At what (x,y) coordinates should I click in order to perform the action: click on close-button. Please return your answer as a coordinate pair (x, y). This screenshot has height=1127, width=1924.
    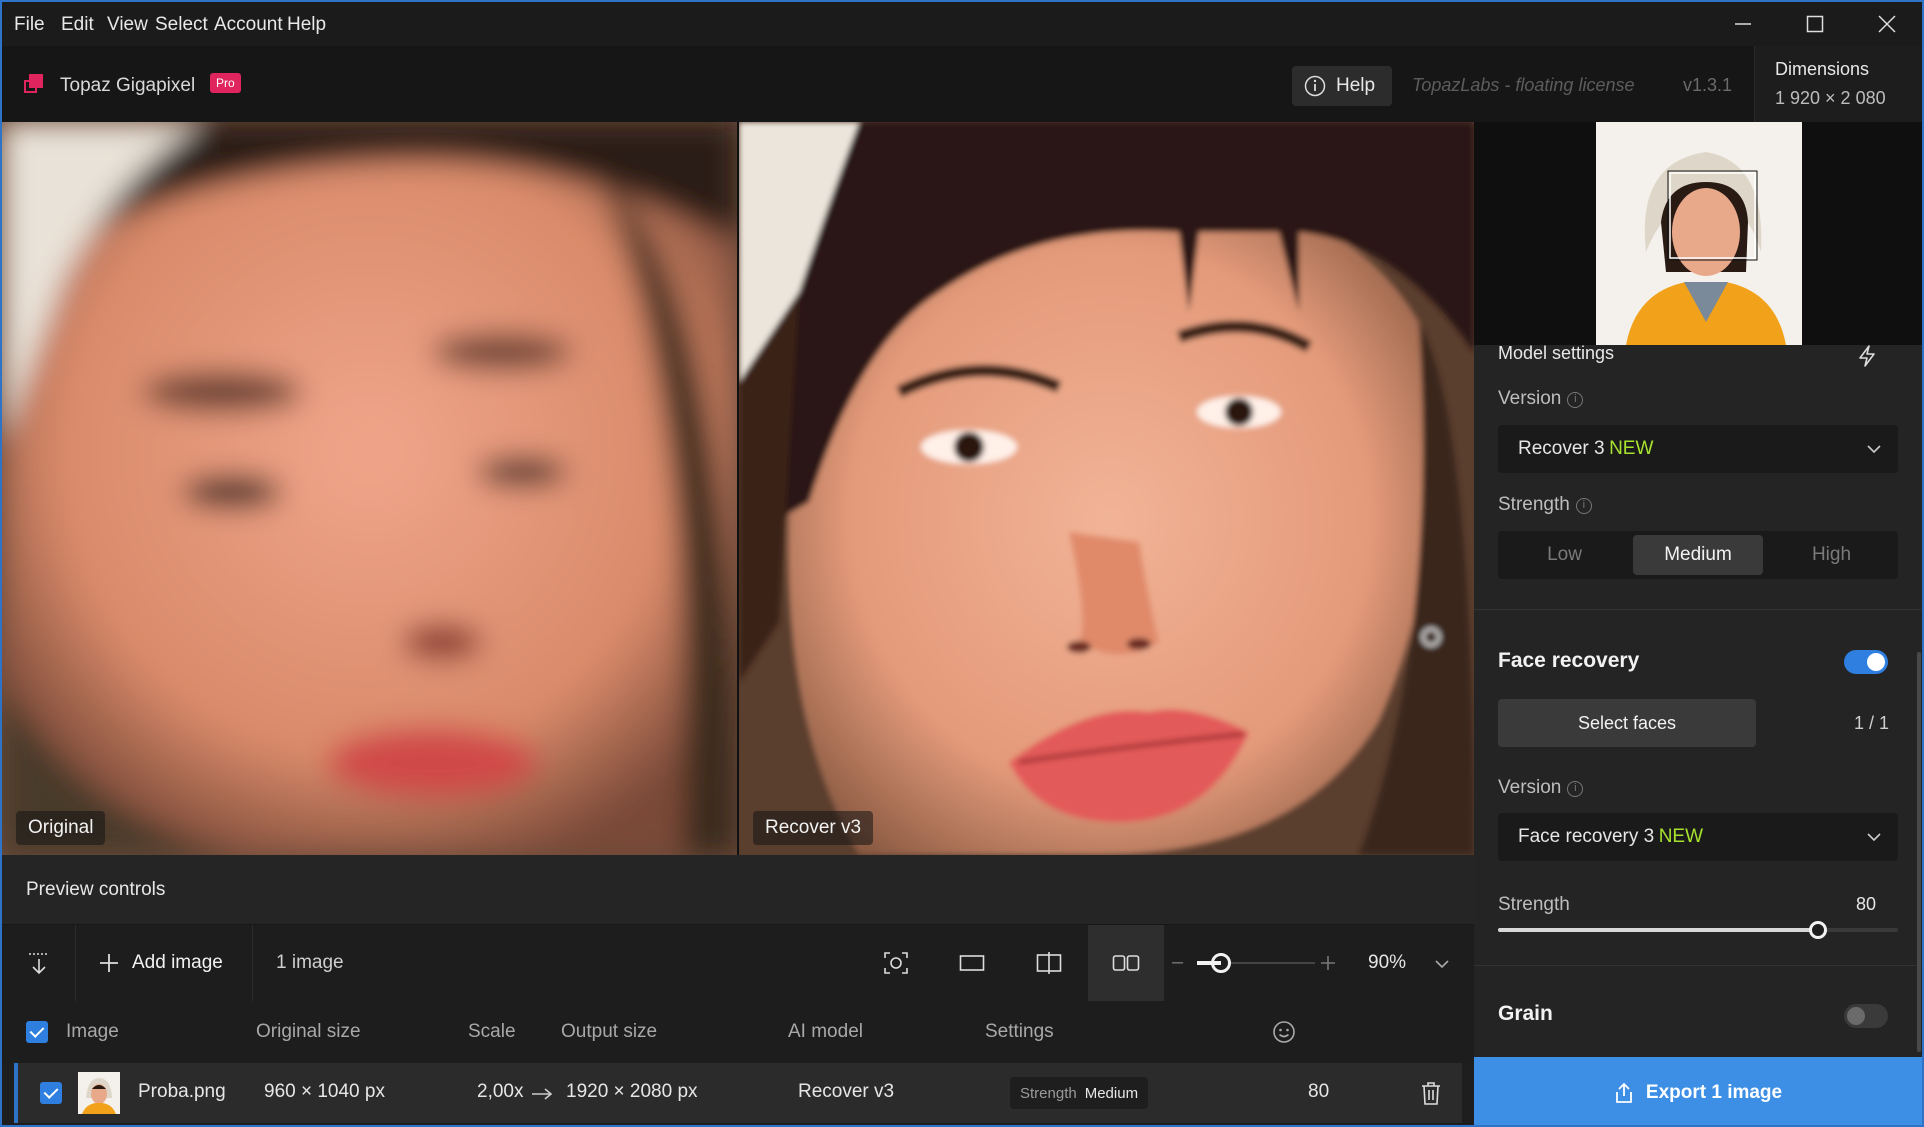
    Looking at the image, I should click on (1886, 24).